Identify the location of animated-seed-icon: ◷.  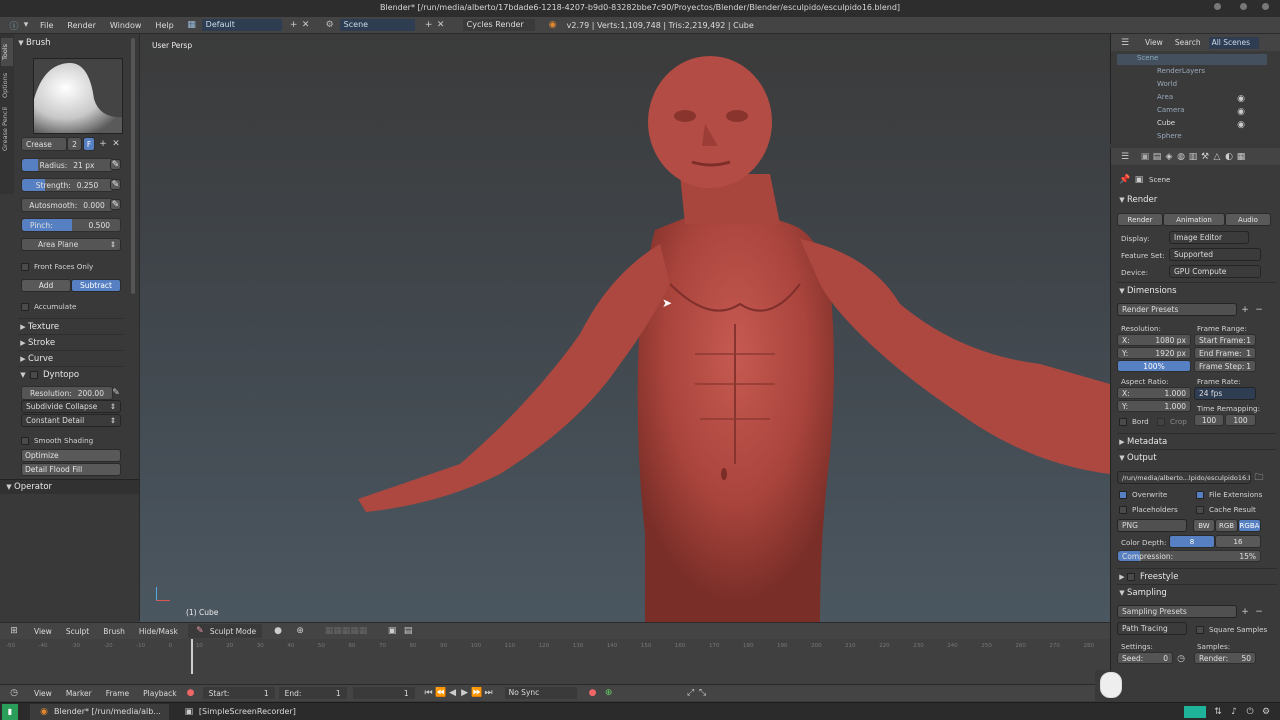
(1181, 659).